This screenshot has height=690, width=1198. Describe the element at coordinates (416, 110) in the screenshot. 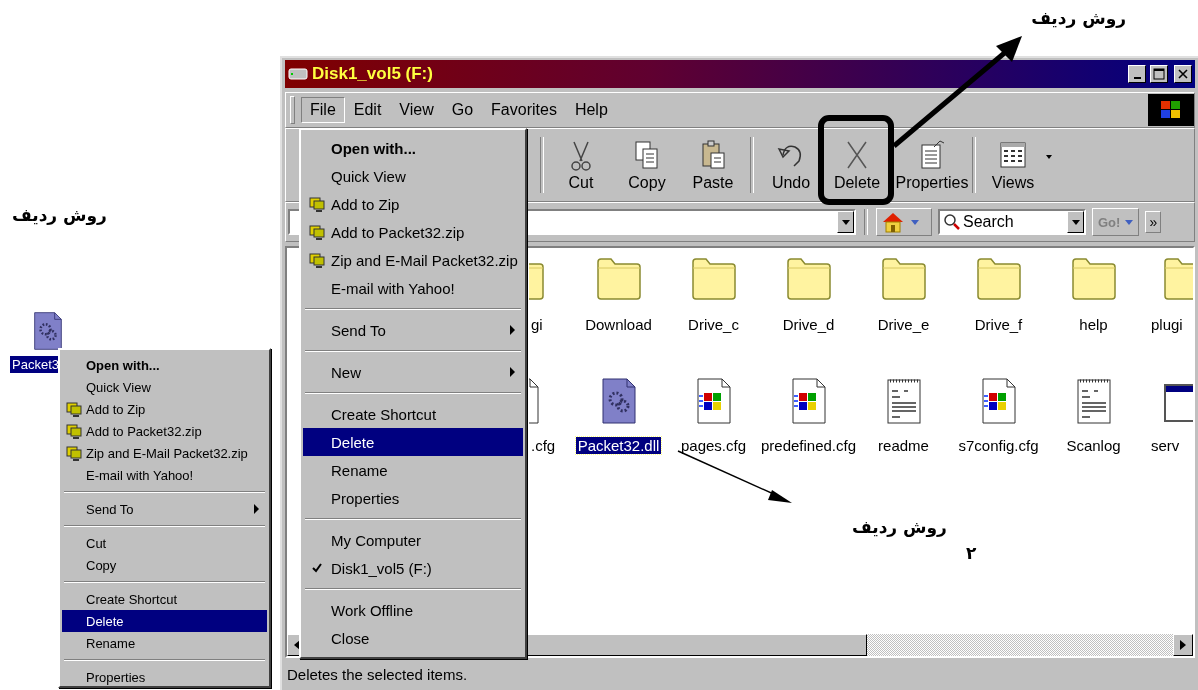

I see `menu-bar-item: View` at that location.